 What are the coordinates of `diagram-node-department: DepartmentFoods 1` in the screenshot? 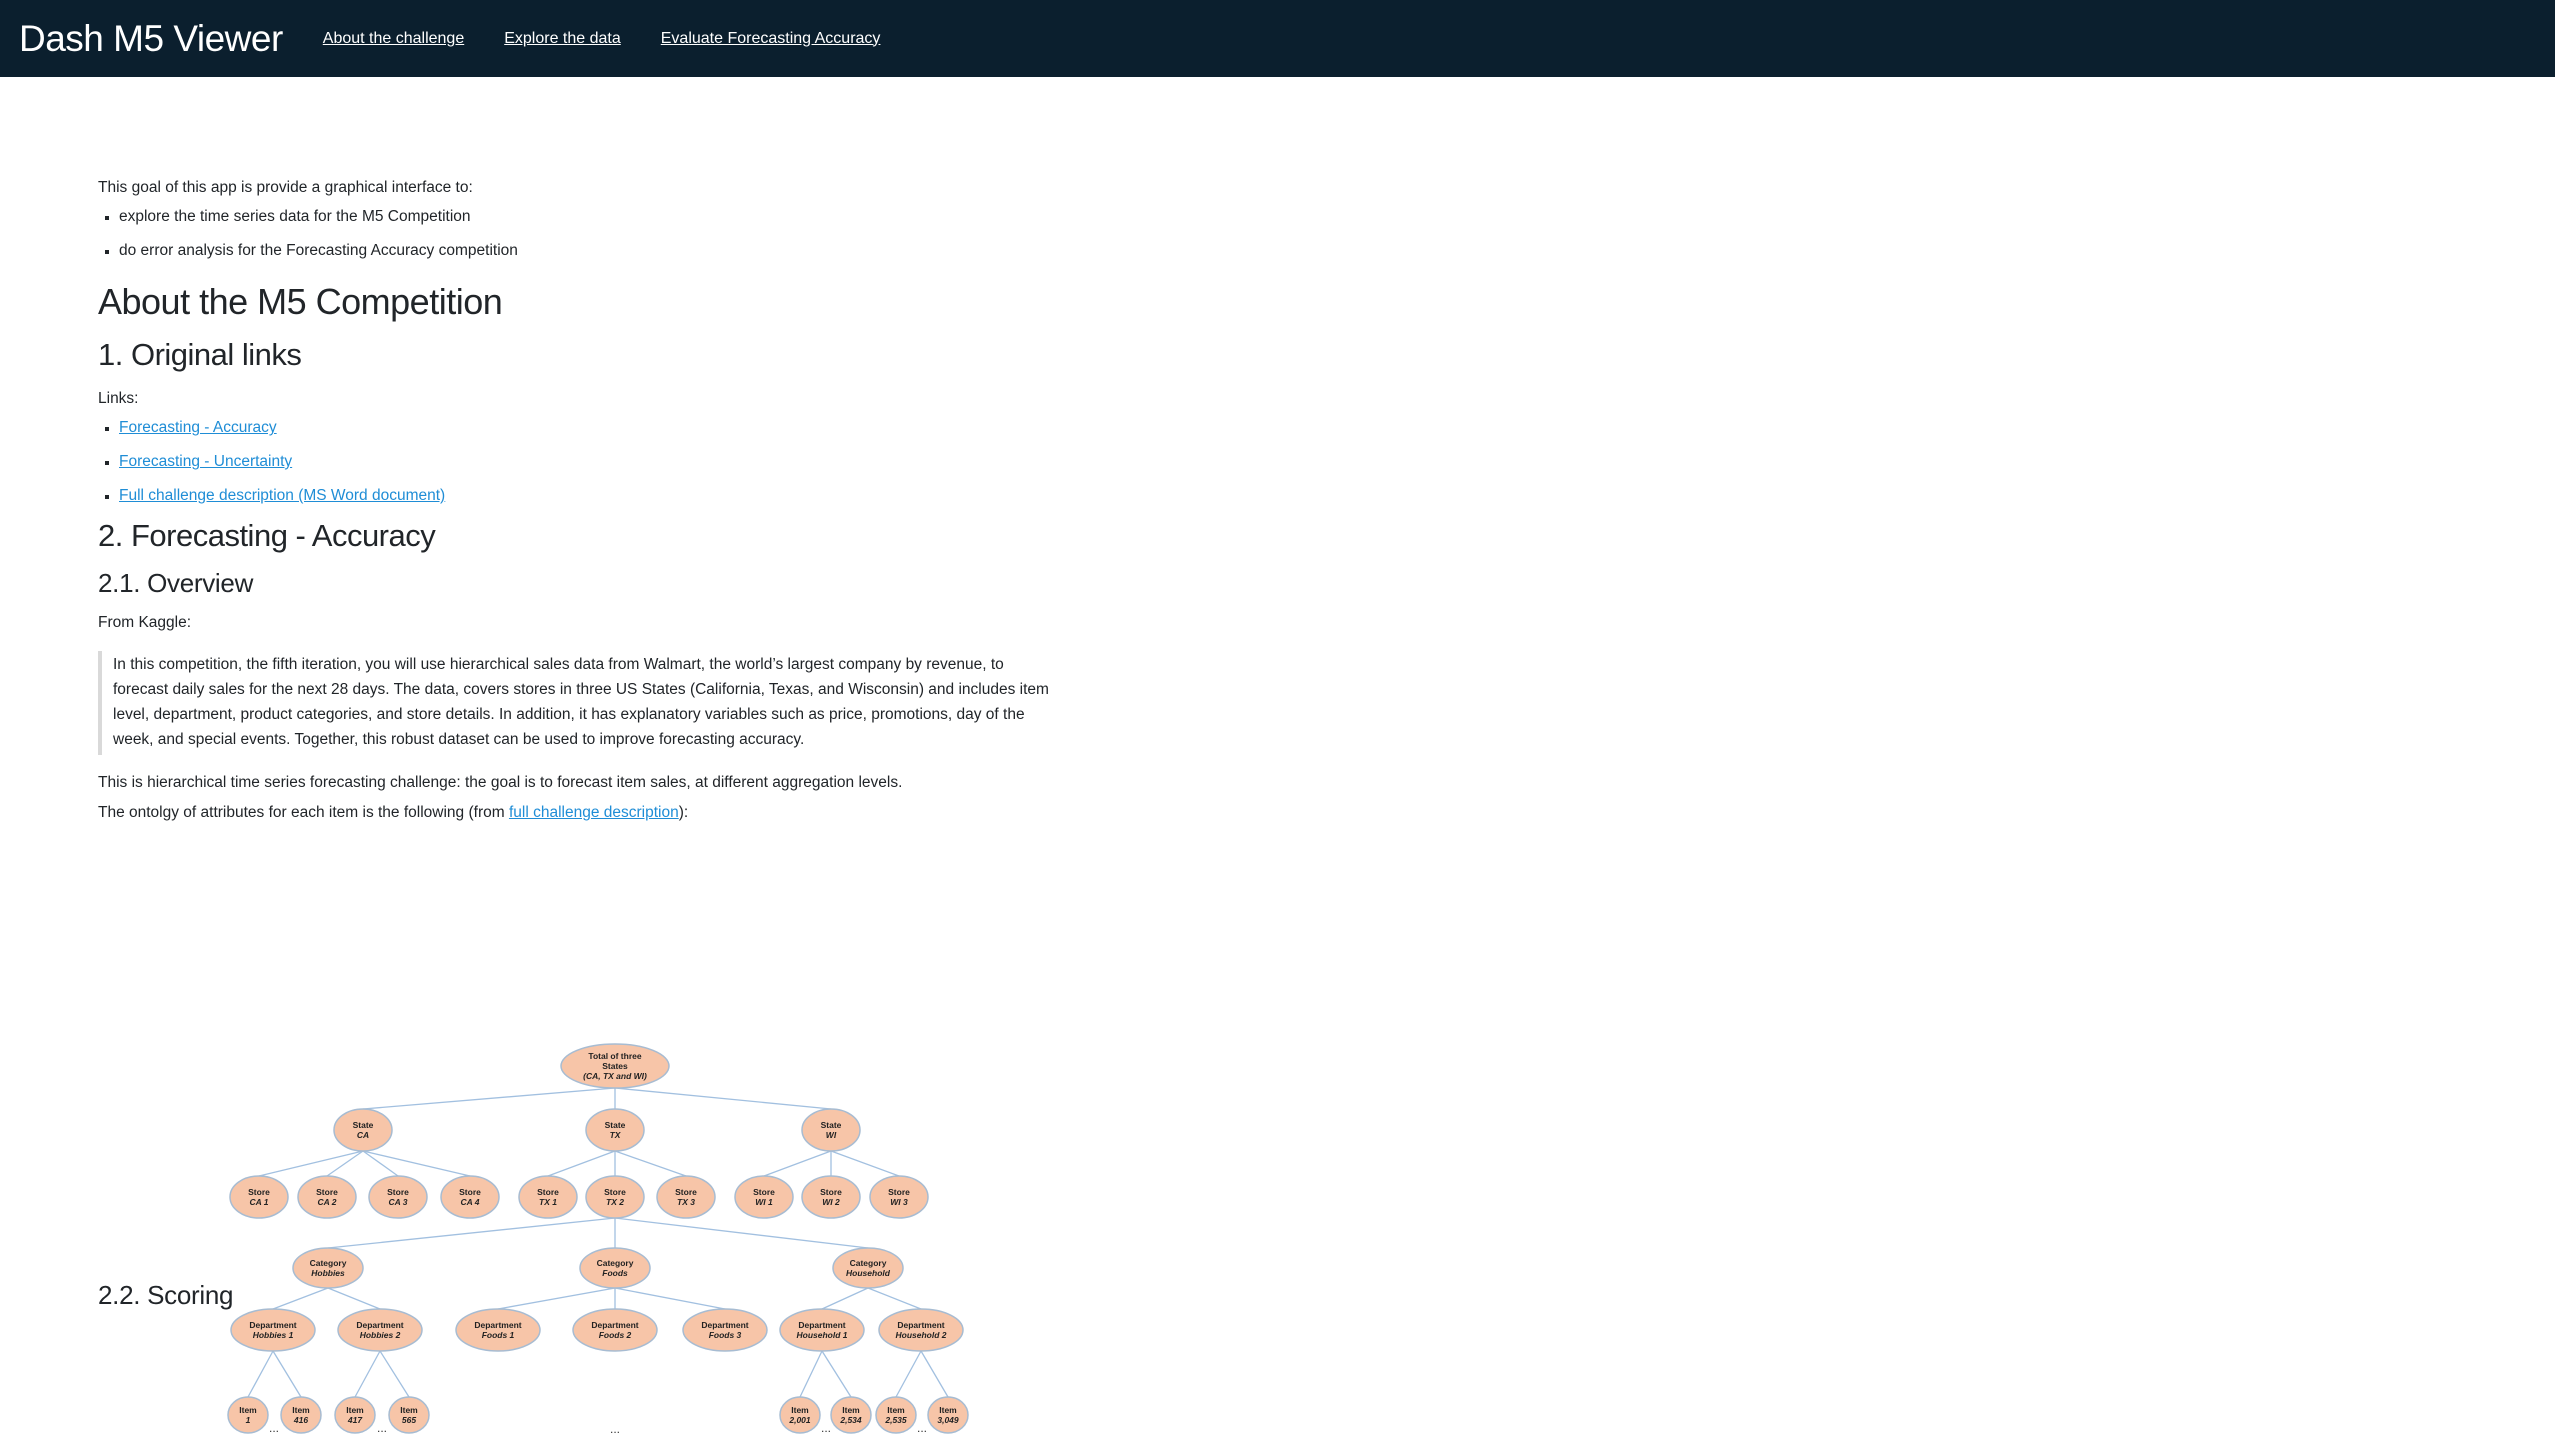 It's located at (498, 1330).